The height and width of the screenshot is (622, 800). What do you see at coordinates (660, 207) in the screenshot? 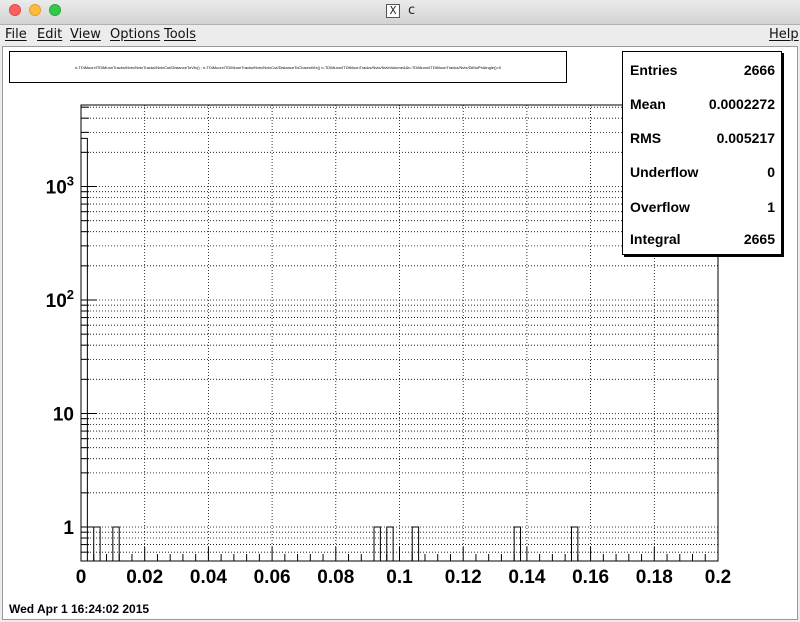
I see `stats-label: Overflow` at bounding box center [660, 207].